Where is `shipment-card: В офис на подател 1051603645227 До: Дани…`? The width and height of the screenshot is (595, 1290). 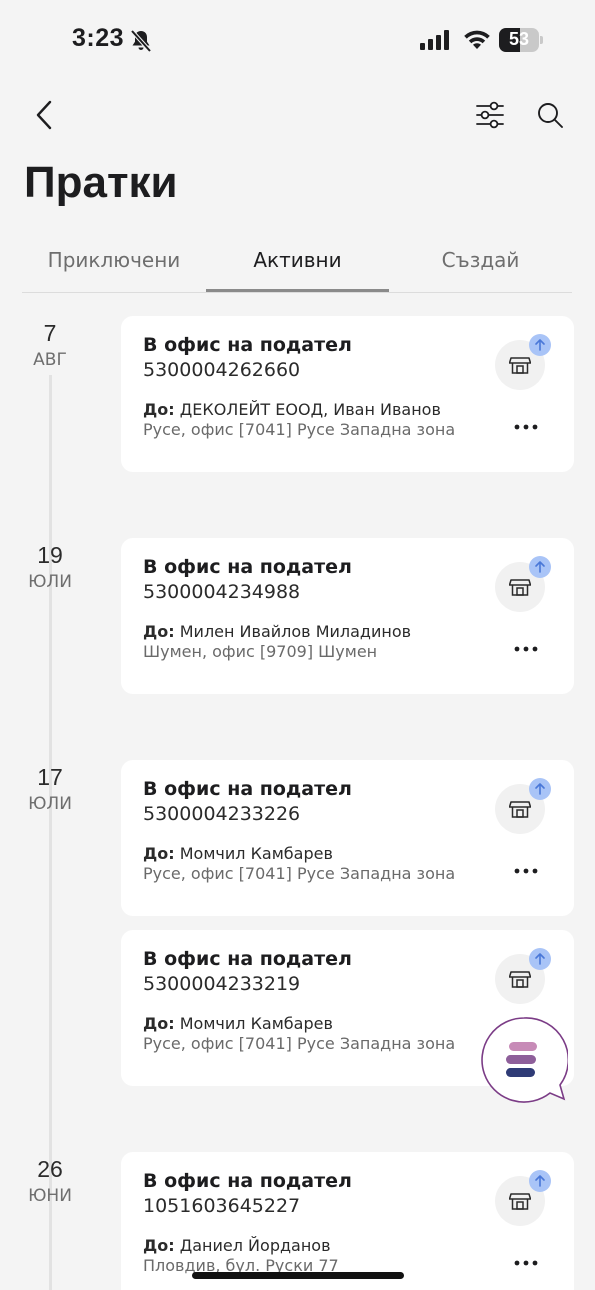
shipment-card: В офис на подател 1051603645227 До: Дани… is located at coordinates (347, 1221).